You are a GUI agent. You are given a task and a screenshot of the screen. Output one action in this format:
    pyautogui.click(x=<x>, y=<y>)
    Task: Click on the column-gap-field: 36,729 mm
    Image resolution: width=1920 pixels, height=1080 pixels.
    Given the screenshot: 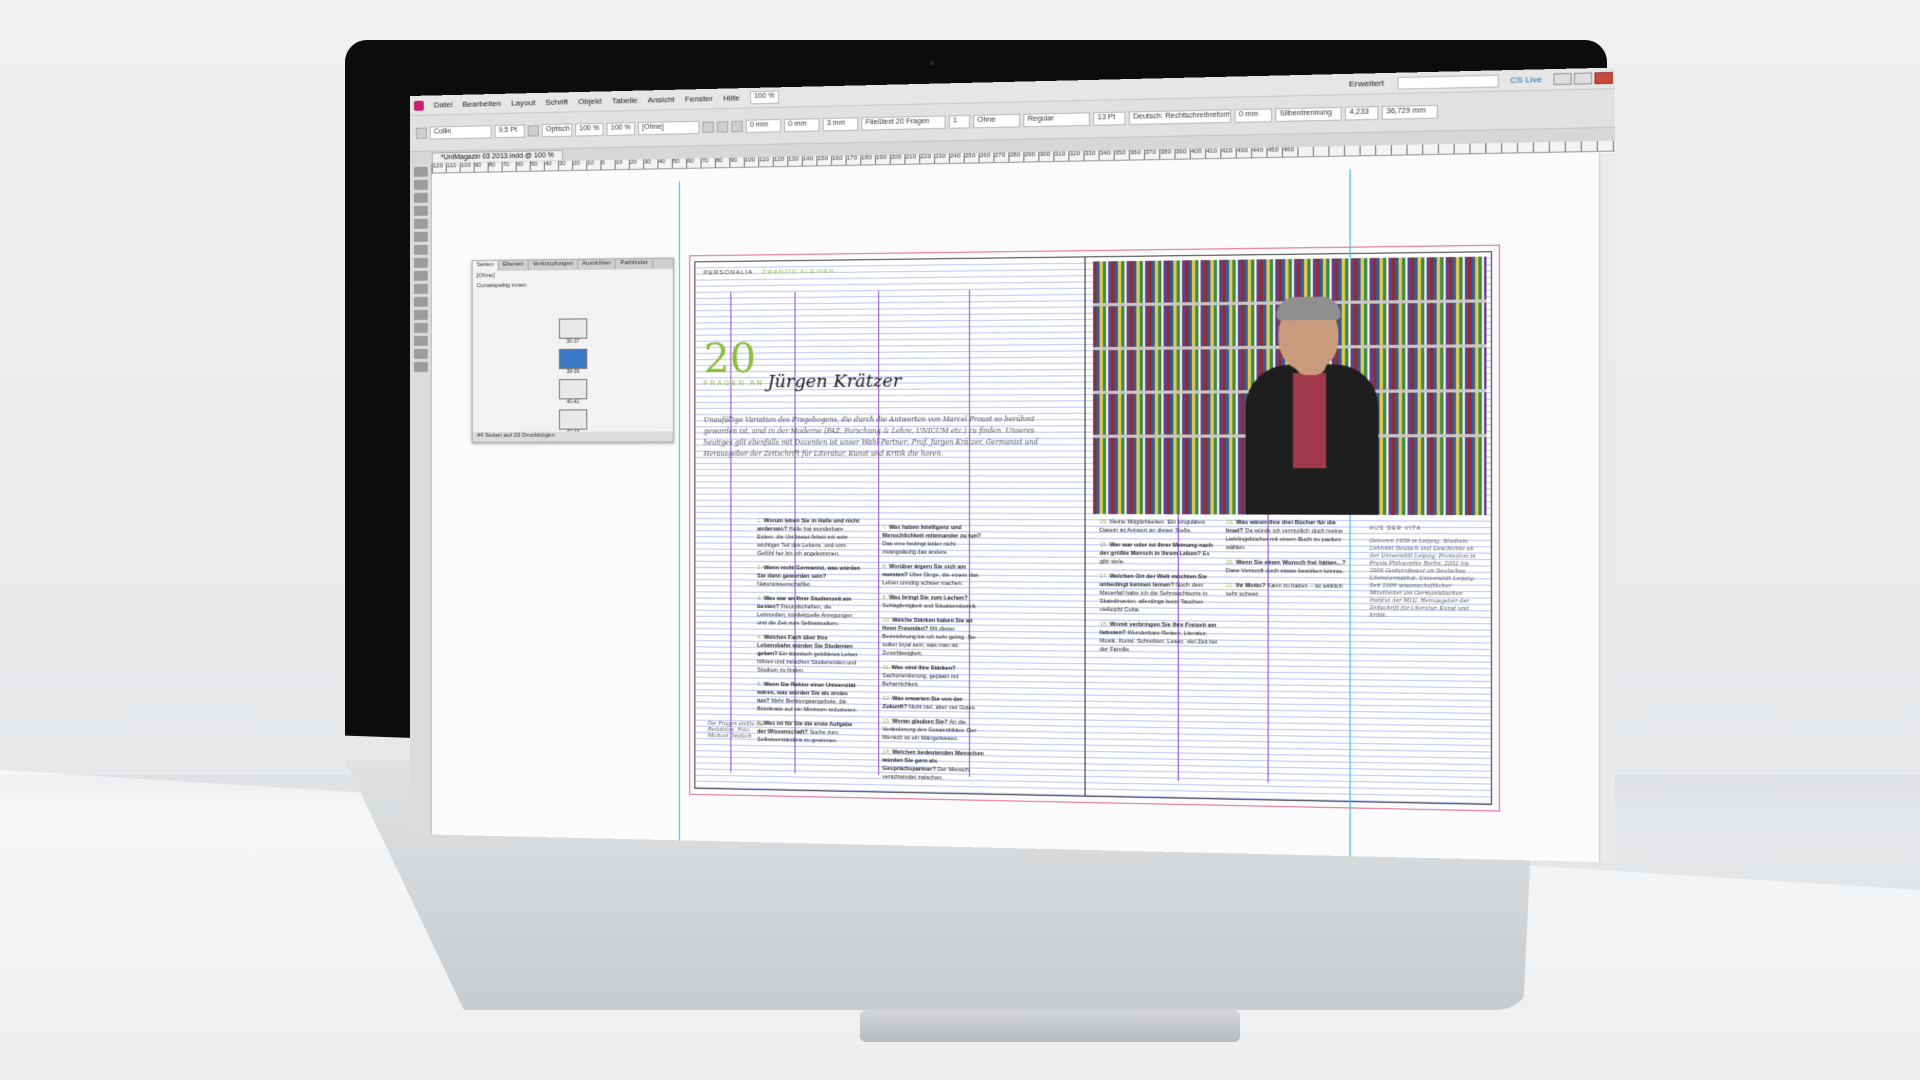 What is the action you would take?
    pyautogui.click(x=1409, y=112)
    